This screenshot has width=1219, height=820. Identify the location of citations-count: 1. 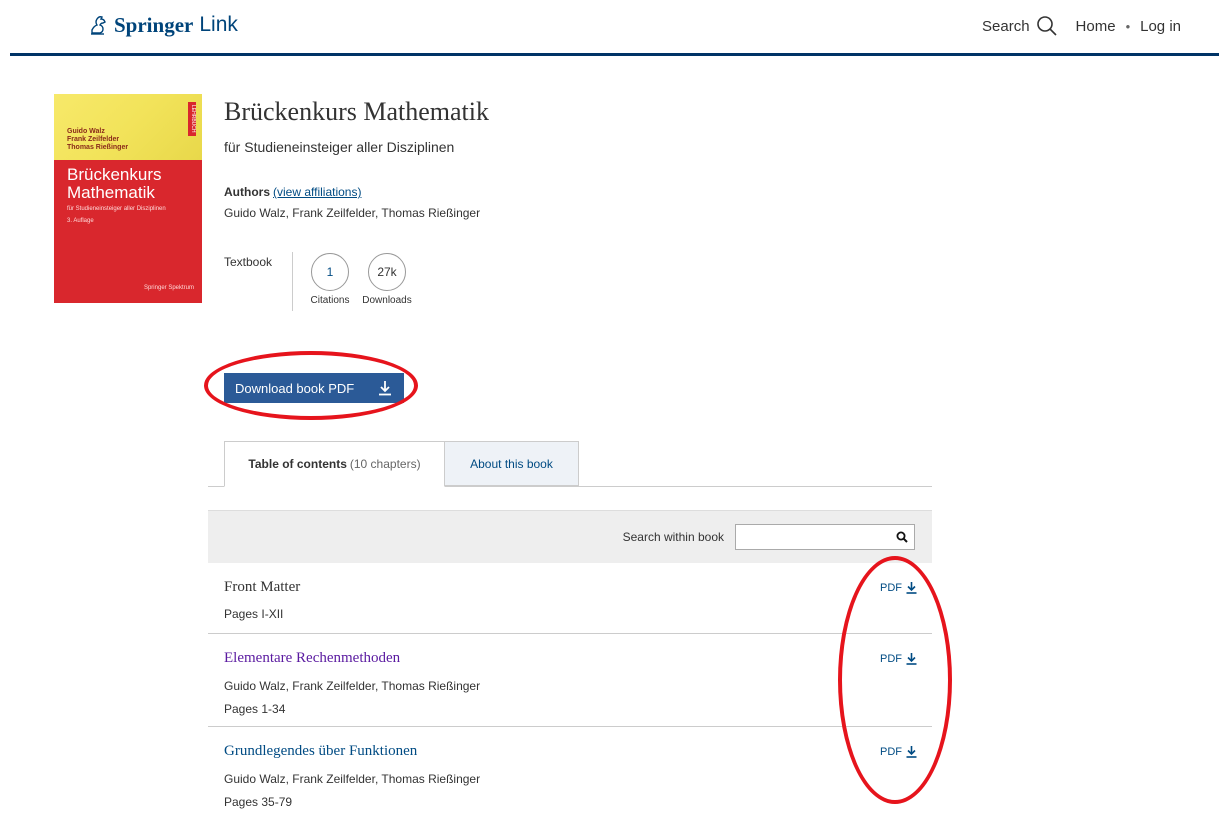
(330, 272).